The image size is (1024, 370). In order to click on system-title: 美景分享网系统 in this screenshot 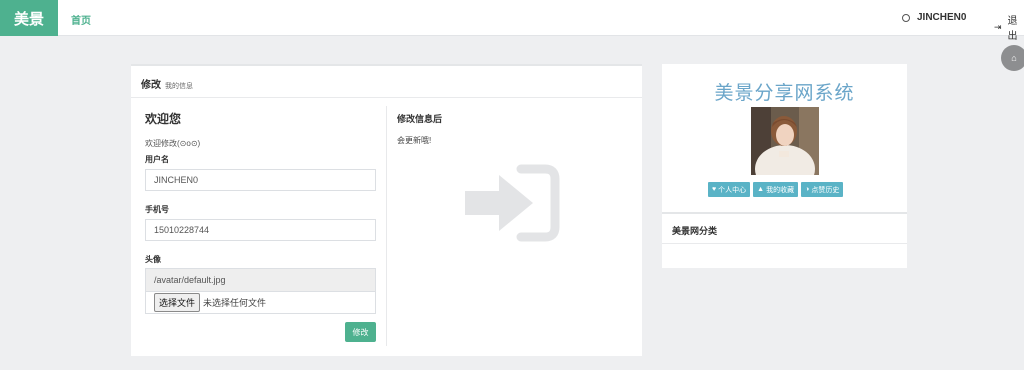, I will do `click(784, 93)`.